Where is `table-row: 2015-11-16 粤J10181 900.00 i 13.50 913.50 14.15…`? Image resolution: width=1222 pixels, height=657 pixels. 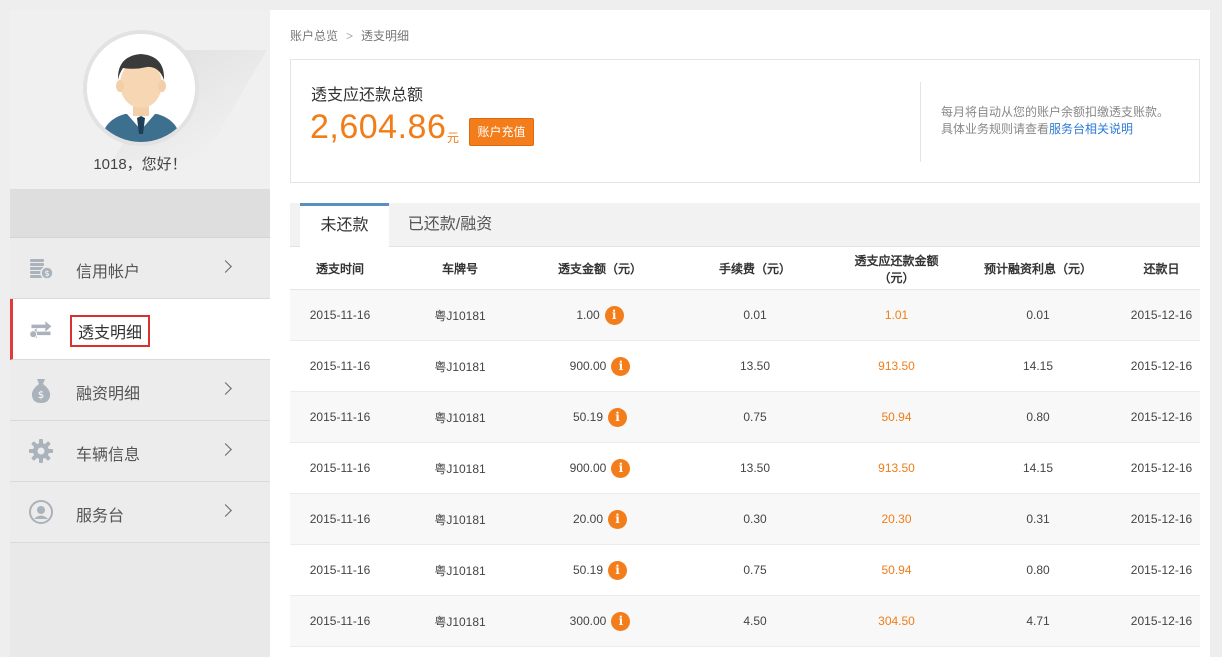
table-row: 2015-11-16 粤J10181 900.00 i 13.50 913.50 14.15… is located at coordinates (745, 468).